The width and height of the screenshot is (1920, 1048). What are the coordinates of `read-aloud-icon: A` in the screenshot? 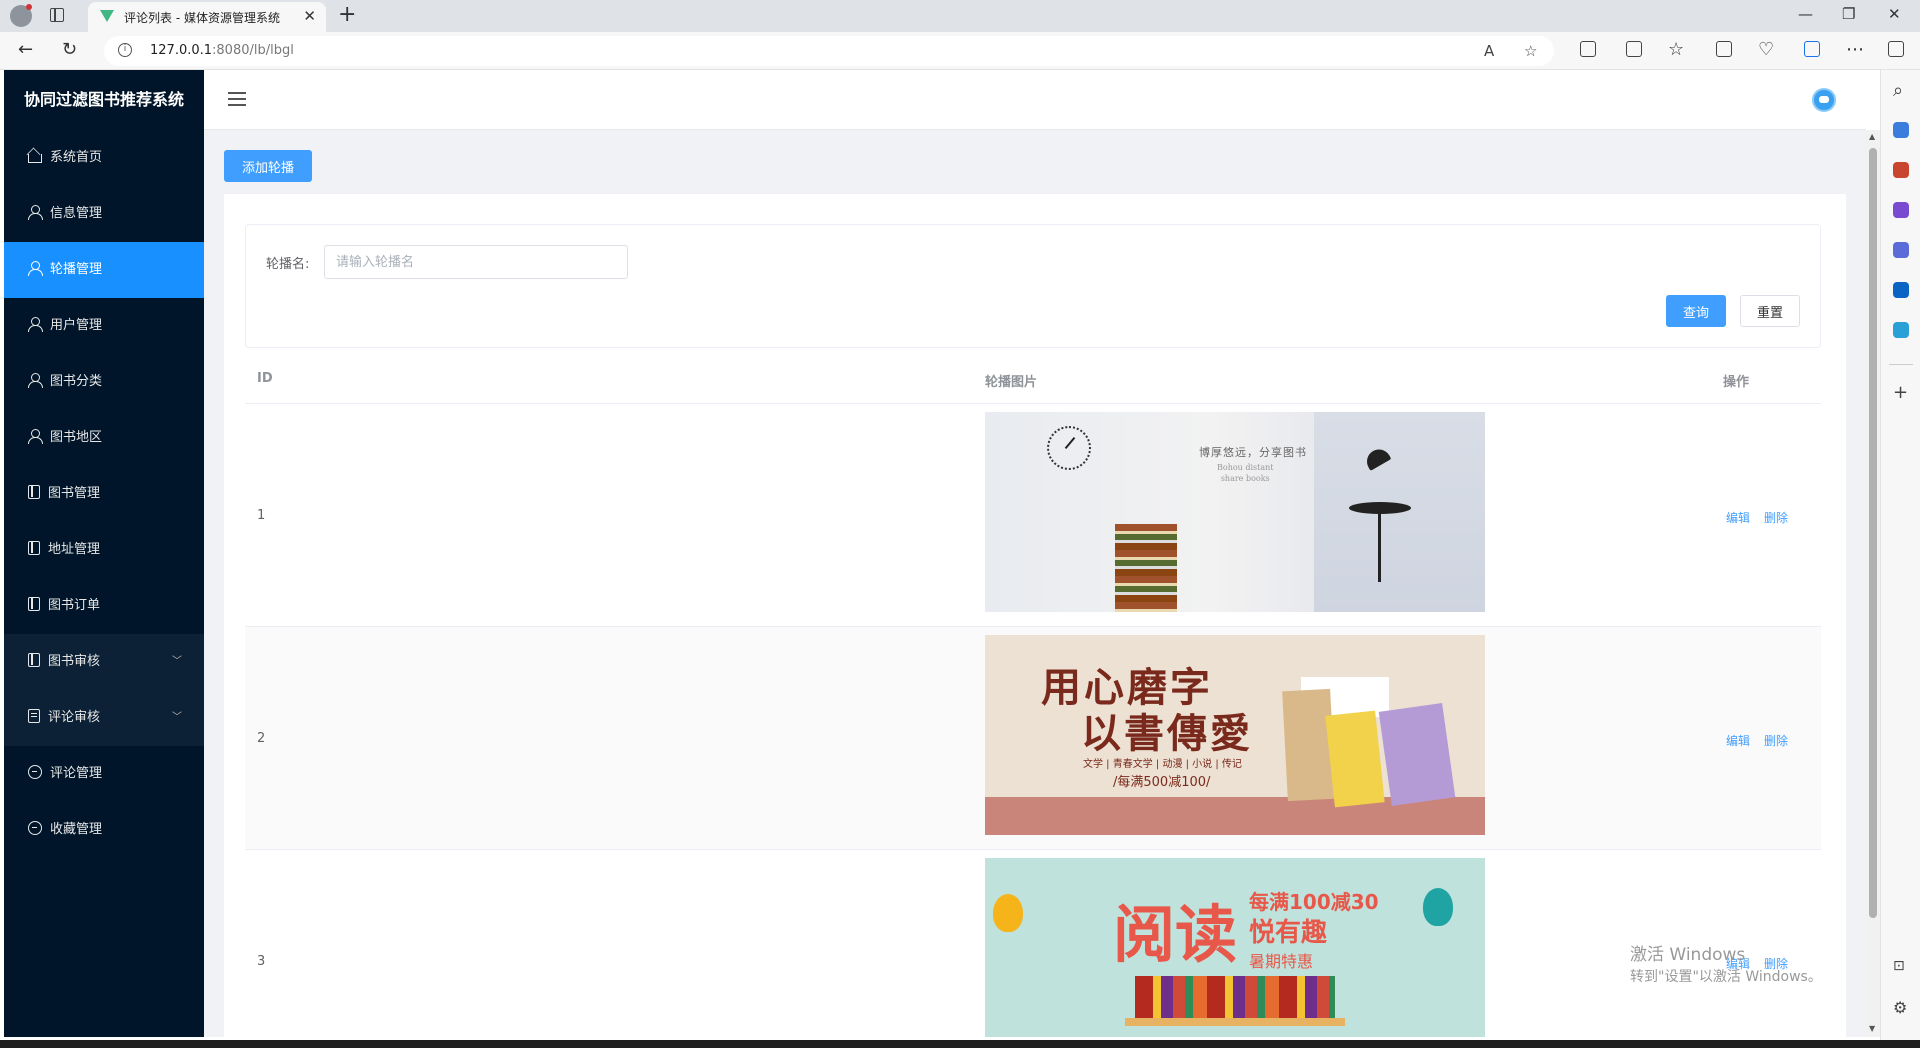 It's located at (1489, 51).